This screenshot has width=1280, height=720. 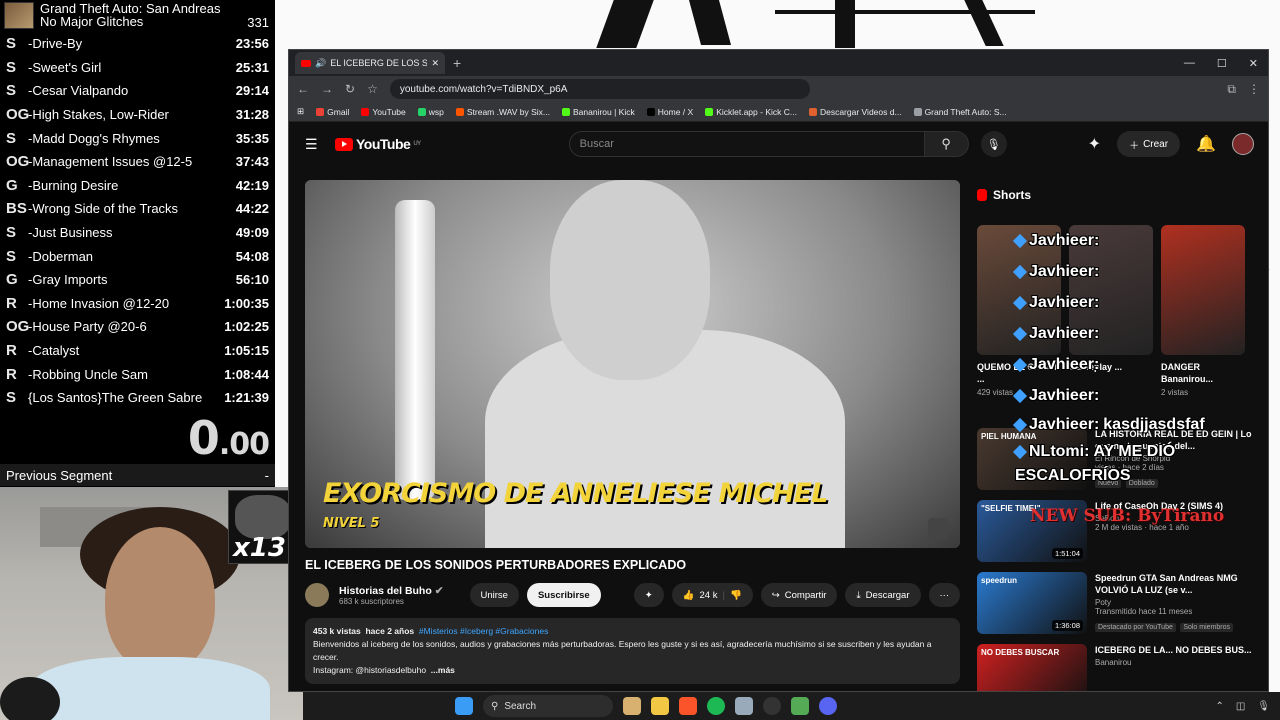 What do you see at coordinates (110, 162) in the screenshot?
I see `split-name: -Management Issues @12-5` at bounding box center [110, 162].